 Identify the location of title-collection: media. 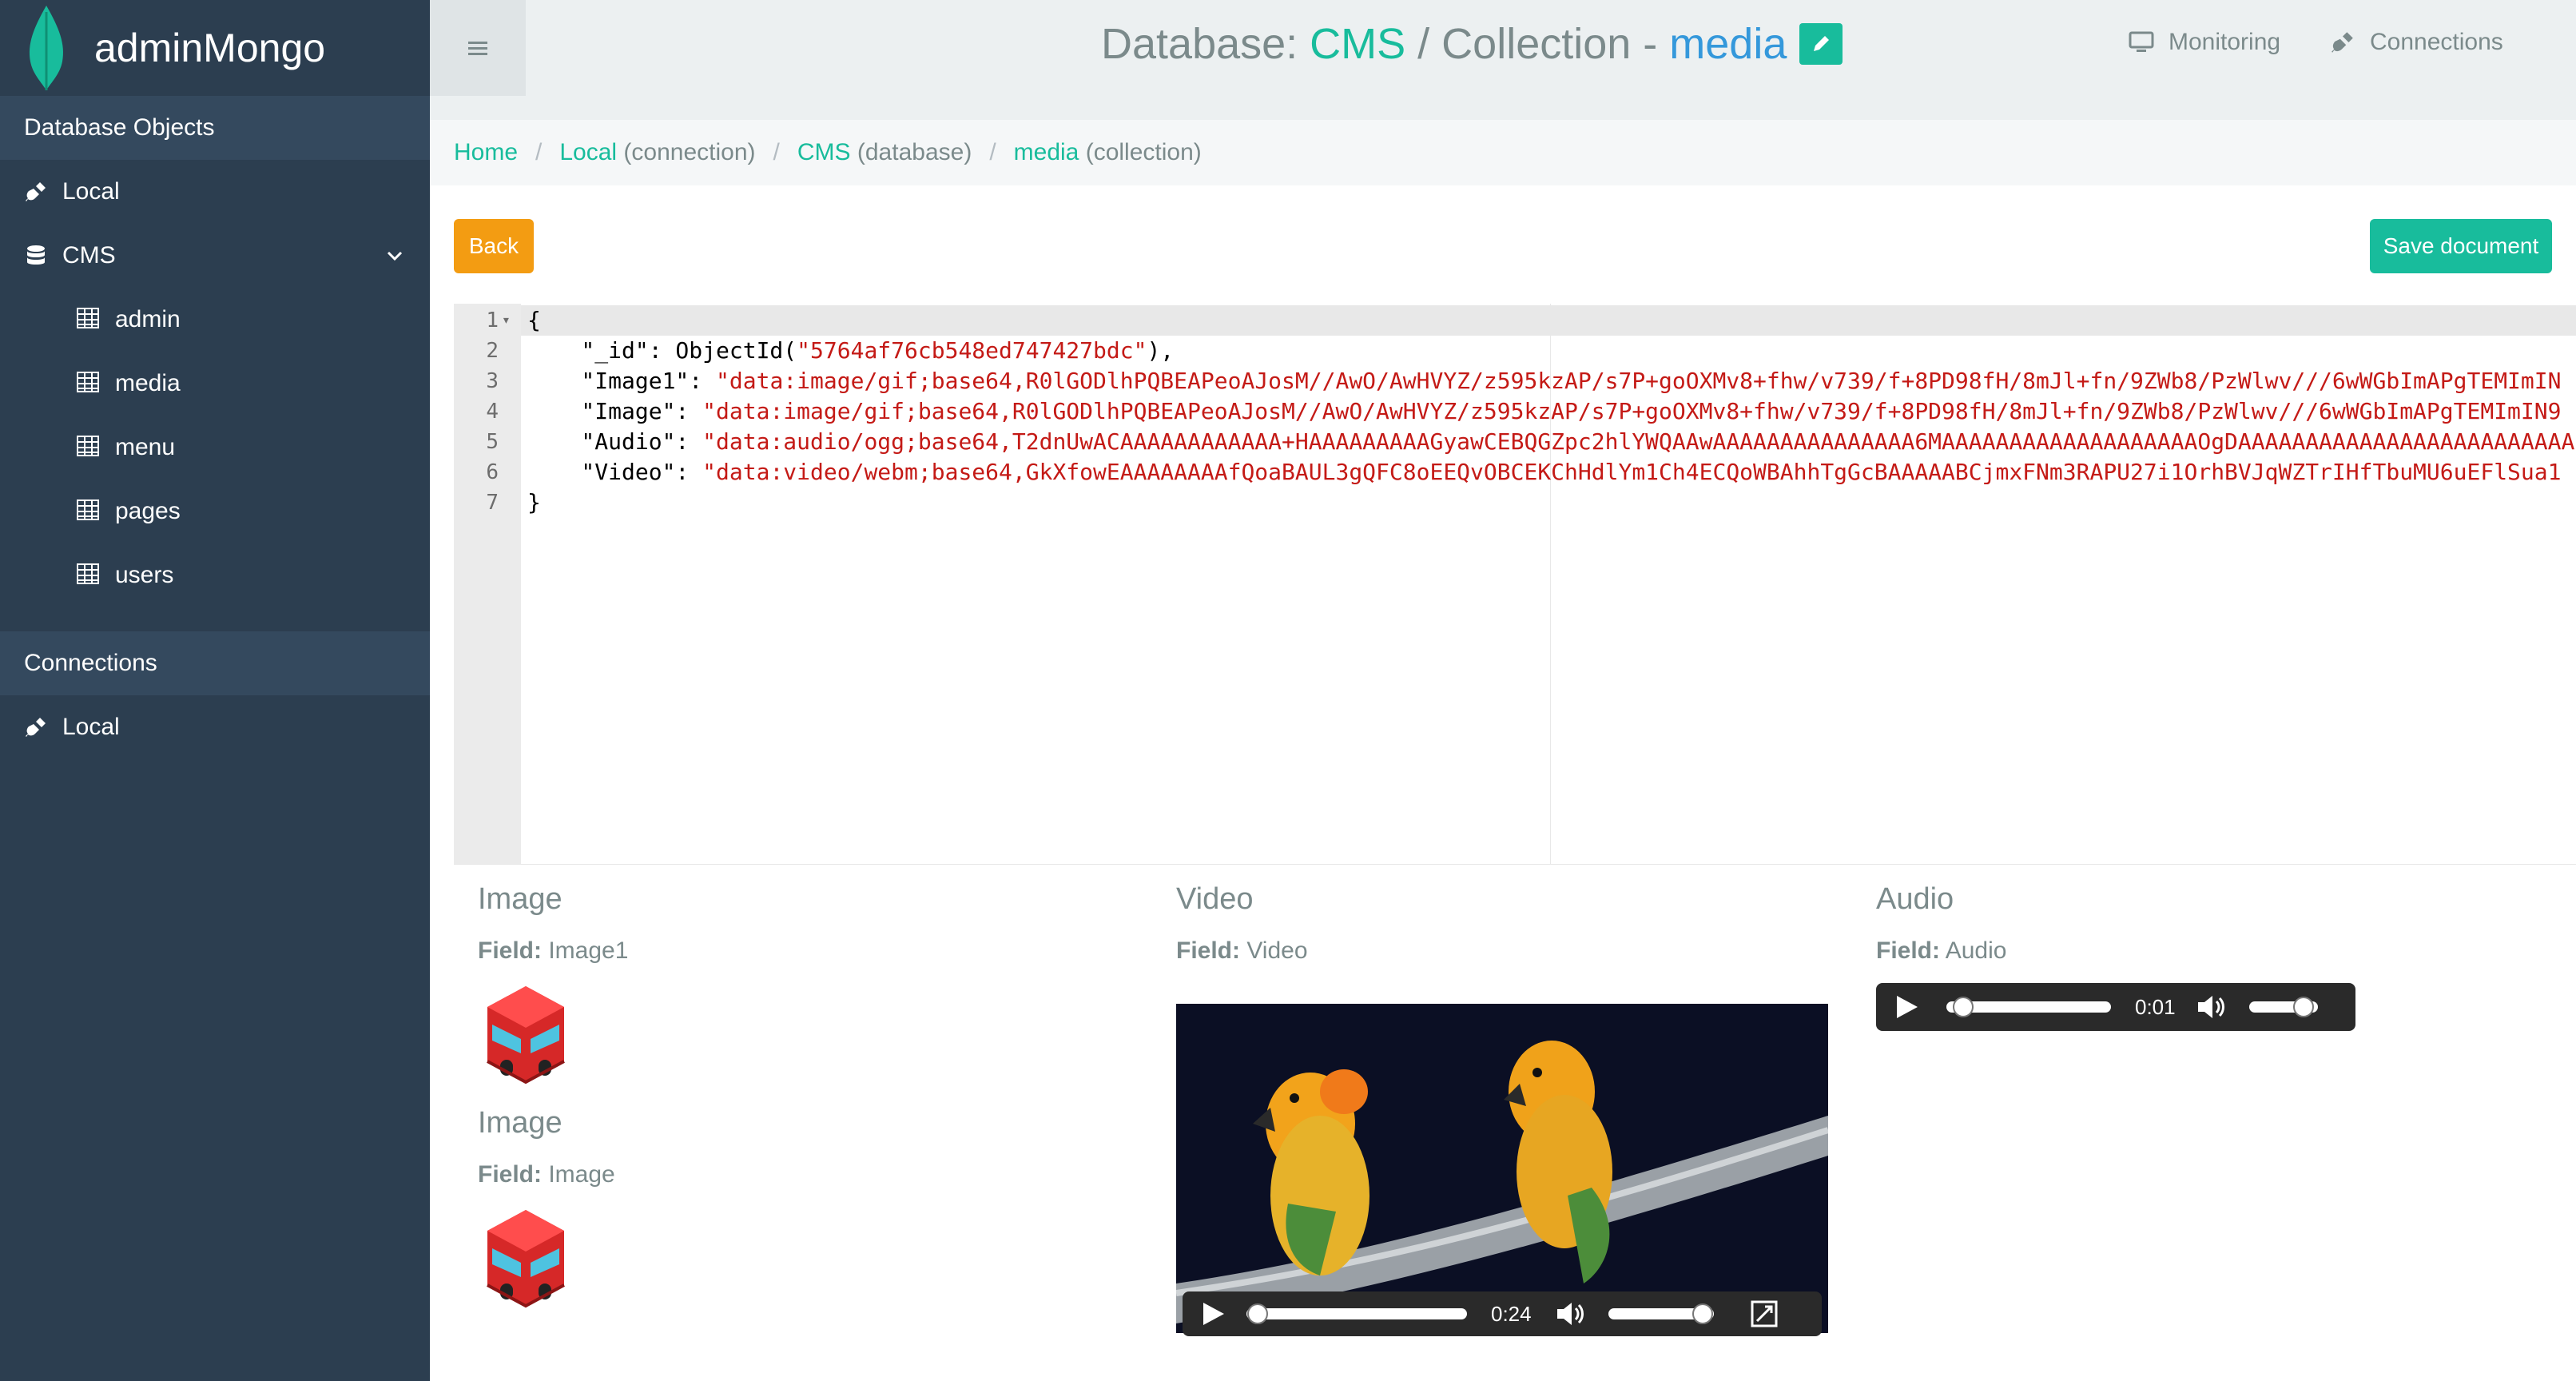
(1728, 44).